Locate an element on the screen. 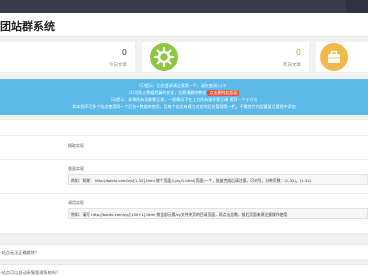 This screenshot has width=368, height=276. stat-card-yesterday: 0 昨日文章 is located at coordinates (225, 57).